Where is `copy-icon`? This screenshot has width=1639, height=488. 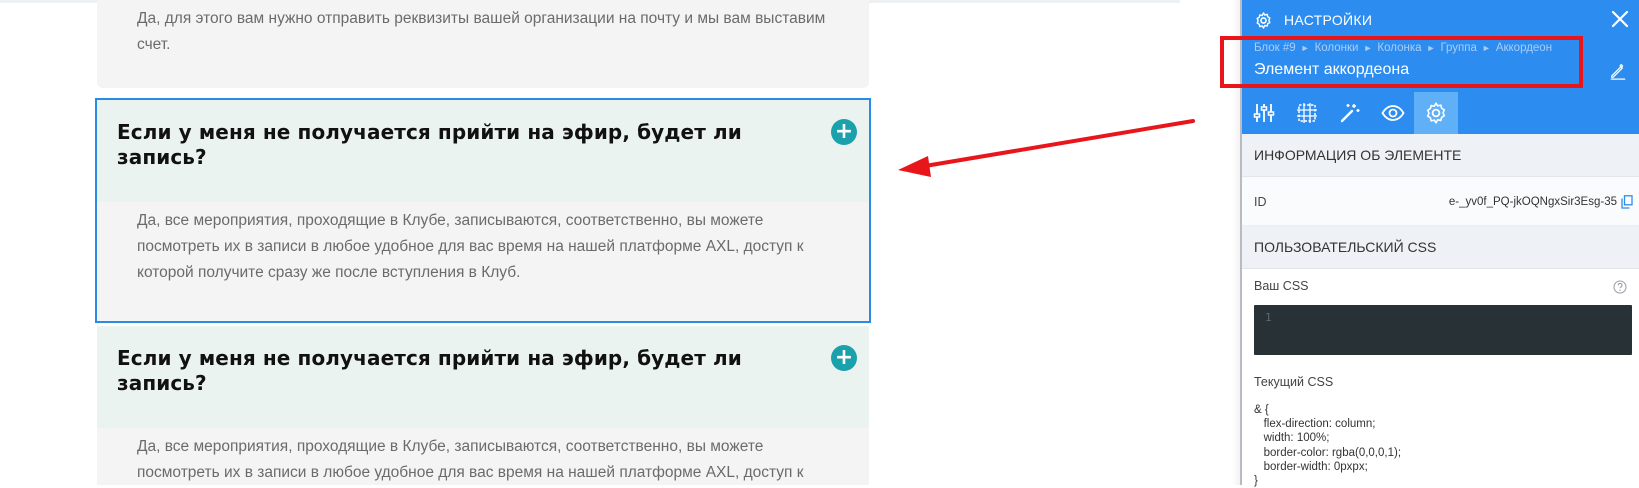
copy-icon is located at coordinates (1627, 202).